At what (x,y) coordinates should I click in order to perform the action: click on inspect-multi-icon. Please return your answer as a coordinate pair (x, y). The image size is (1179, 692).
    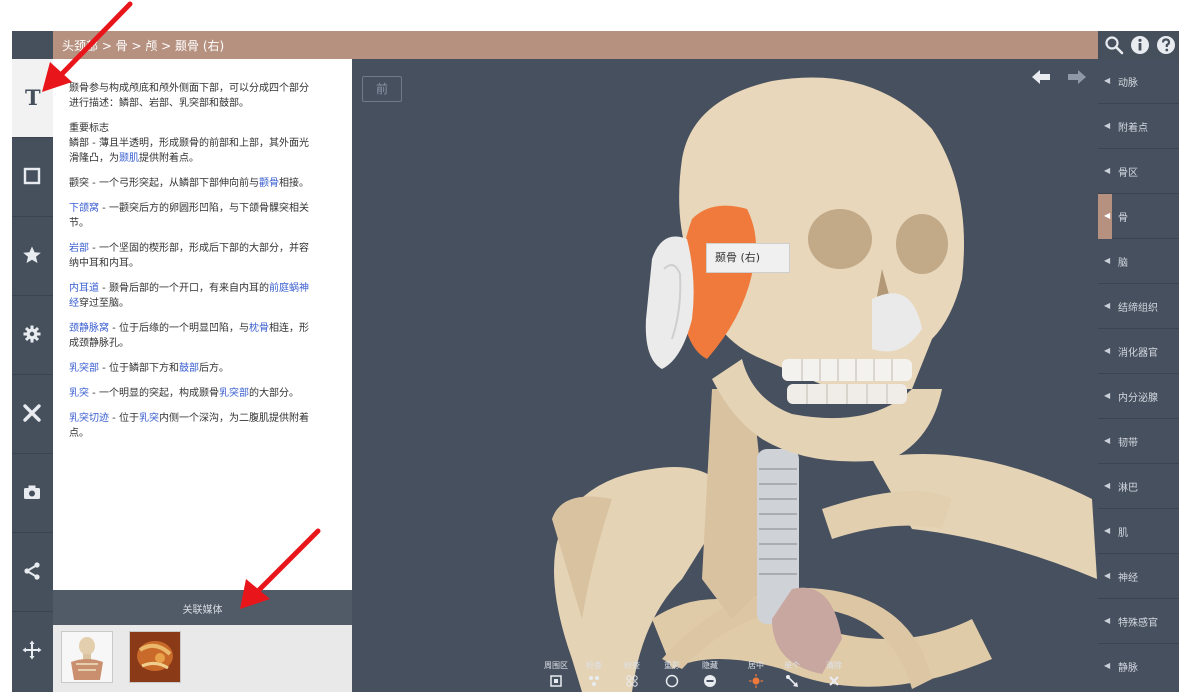
    Looking at the image, I should click on (632, 681).